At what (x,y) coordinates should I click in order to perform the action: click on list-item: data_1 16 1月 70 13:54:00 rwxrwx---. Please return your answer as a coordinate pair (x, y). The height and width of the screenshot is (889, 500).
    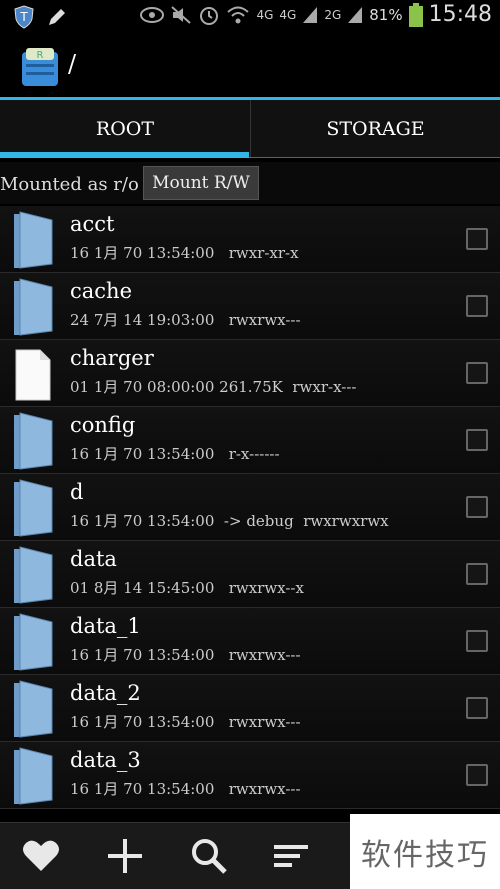
    Looking at the image, I should click on (250, 641).